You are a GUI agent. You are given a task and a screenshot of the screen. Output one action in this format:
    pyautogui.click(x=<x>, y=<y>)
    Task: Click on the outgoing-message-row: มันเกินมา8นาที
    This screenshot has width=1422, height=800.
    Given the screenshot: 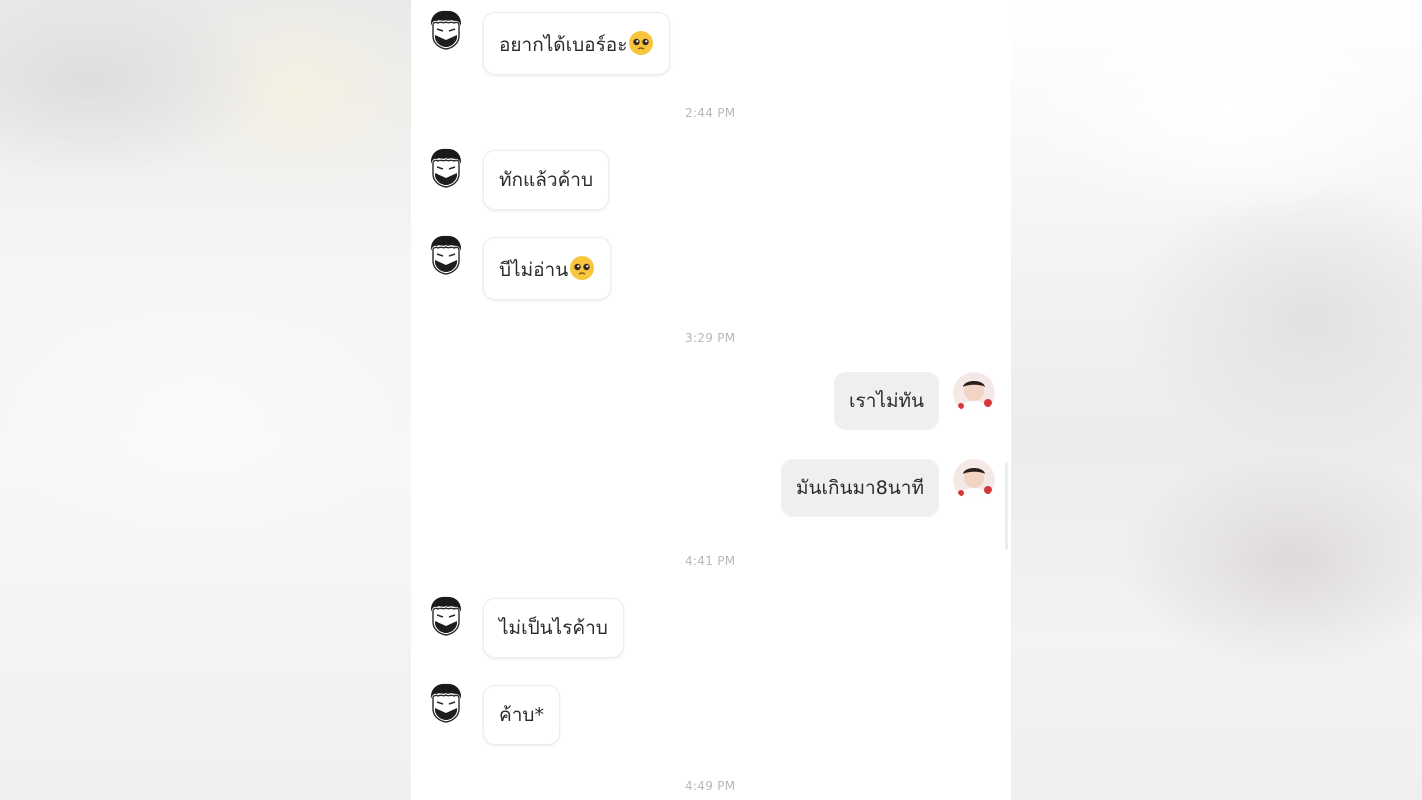 What is the action you would take?
    pyautogui.click(x=888, y=488)
    